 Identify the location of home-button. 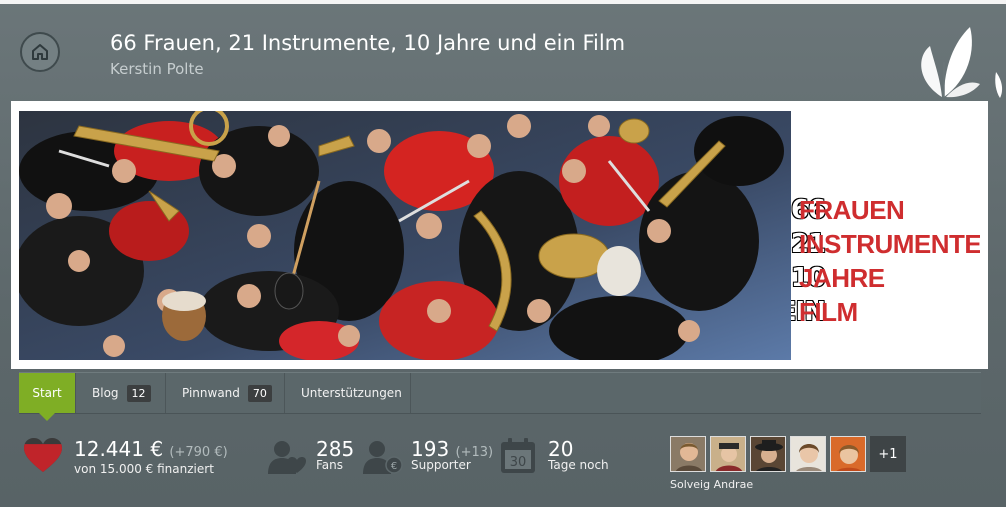
(40, 52).